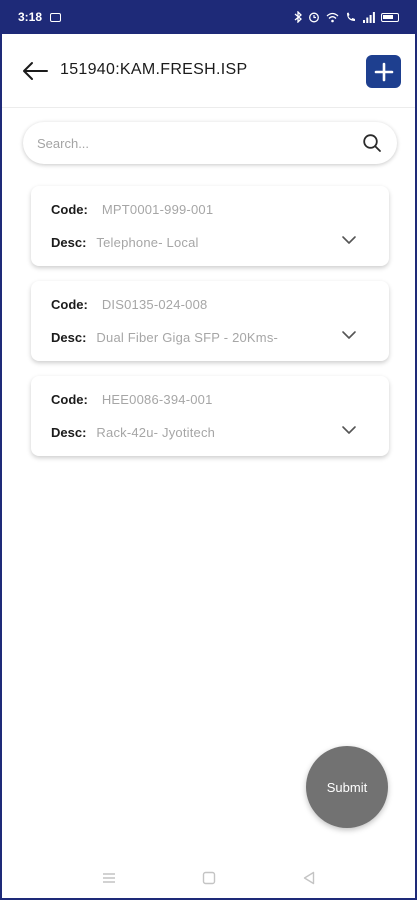  I want to click on code-value: HEE0086-394-001, so click(157, 399).